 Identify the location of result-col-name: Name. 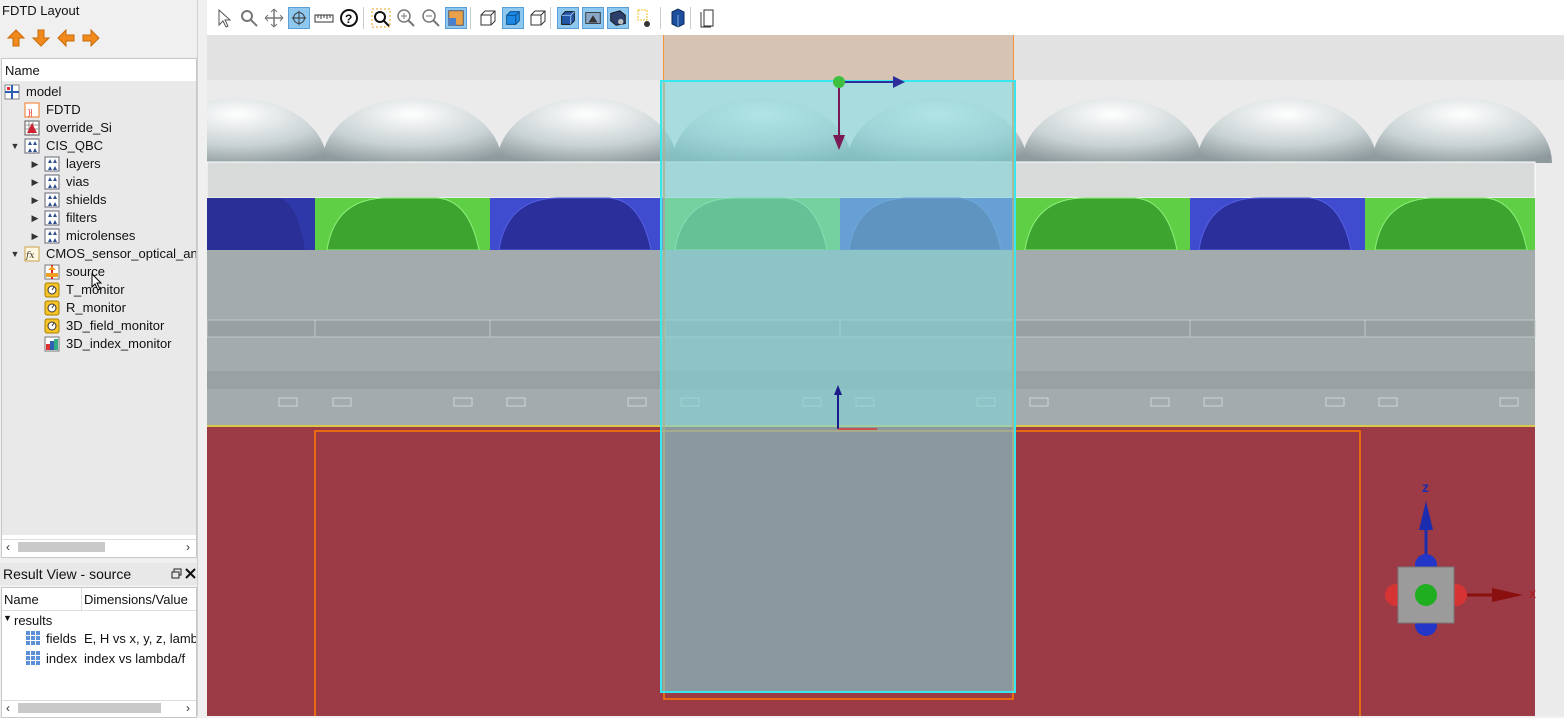
(21, 599).